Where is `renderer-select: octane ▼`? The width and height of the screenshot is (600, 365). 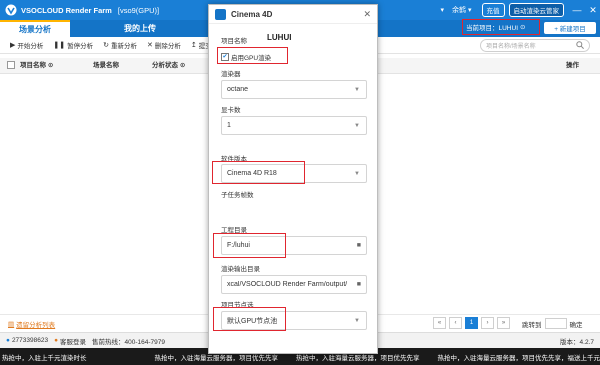
renderer-select: octane ▼ is located at coordinates (294, 89).